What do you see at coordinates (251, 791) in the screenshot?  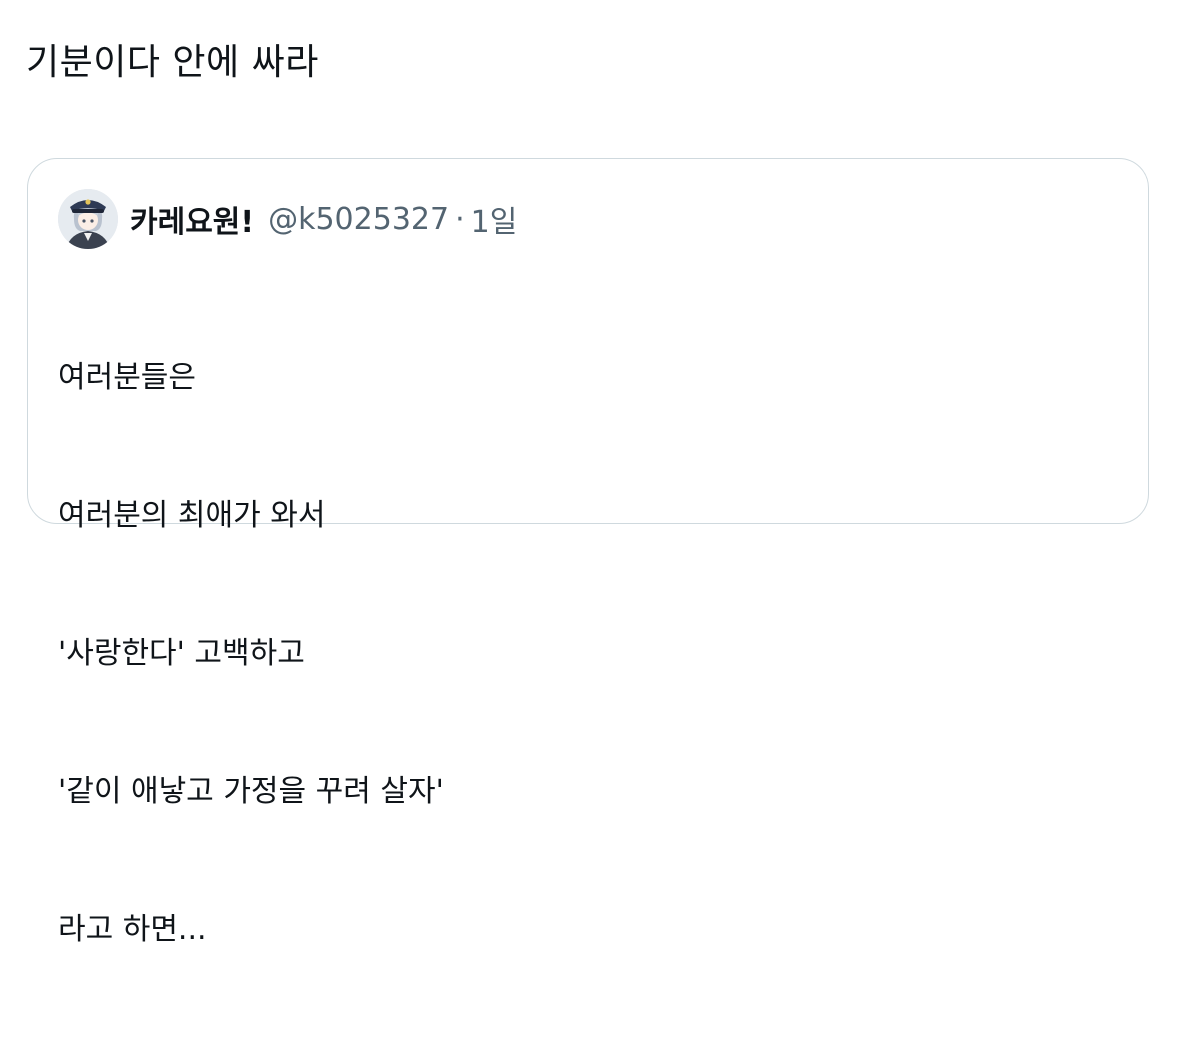 I see `quoted-text-line: '같이 애낳고 가정을 꾸려 살자'` at bounding box center [251, 791].